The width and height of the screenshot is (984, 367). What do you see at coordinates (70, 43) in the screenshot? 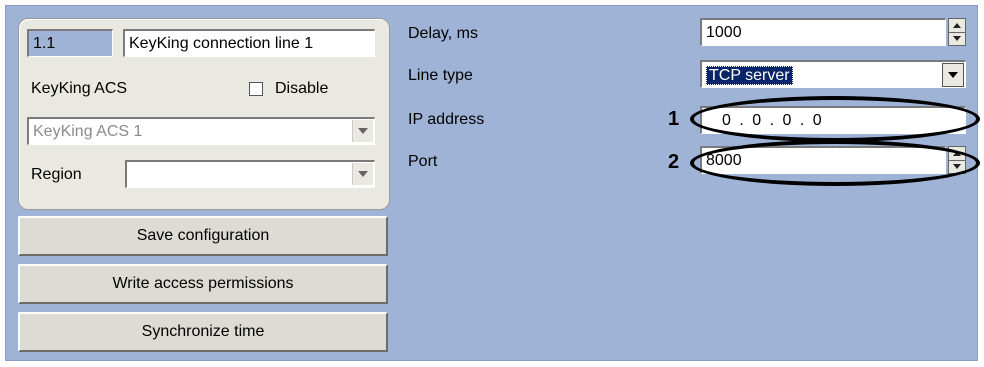
I see `object-id-field: 1.1` at bounding box center [70, 43].